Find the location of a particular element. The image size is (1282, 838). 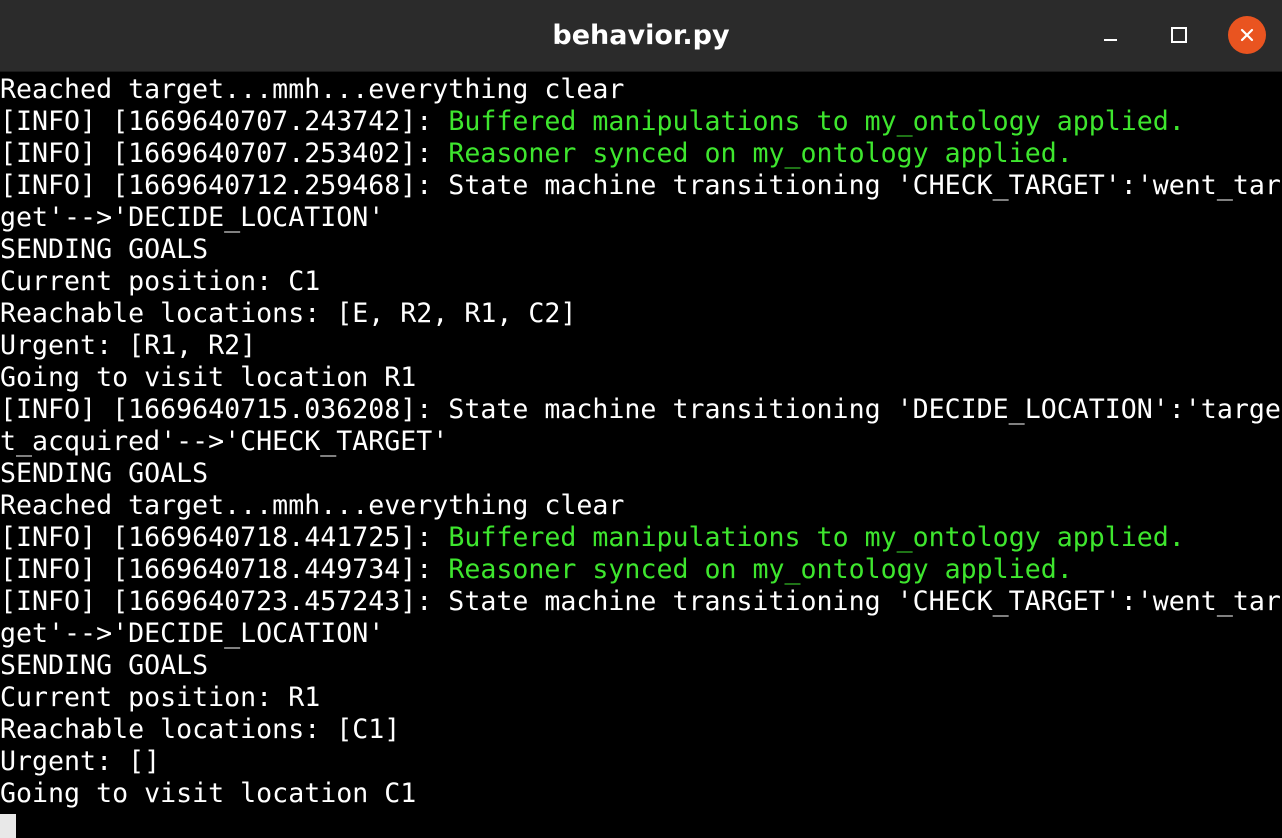

log-text: [INFO] [1669640718.441725]: is located at coordinates (224, 537).